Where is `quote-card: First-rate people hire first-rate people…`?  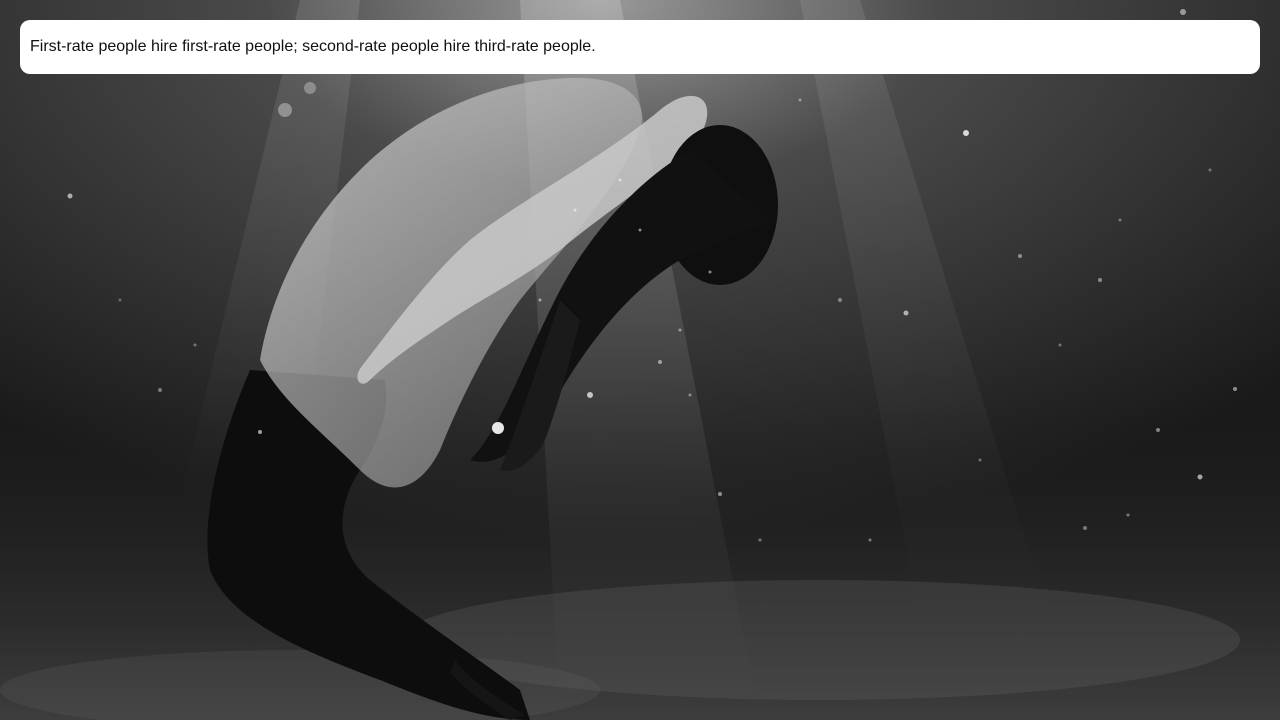
quote-card: First-rate people hire first-rate people… is located at coordinates (640, 47).